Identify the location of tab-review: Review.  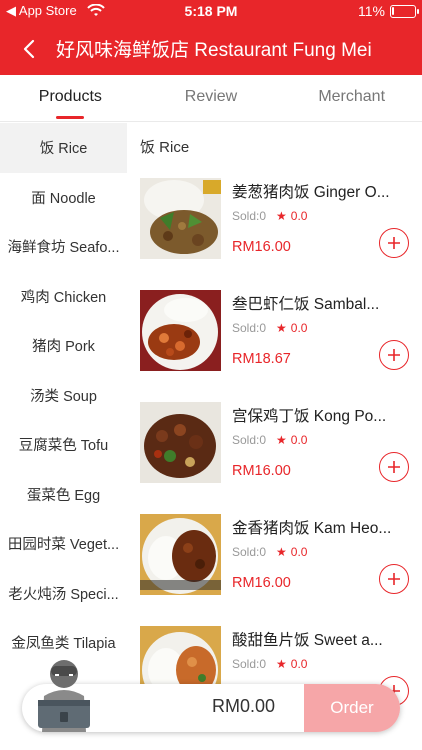
(211, 98).